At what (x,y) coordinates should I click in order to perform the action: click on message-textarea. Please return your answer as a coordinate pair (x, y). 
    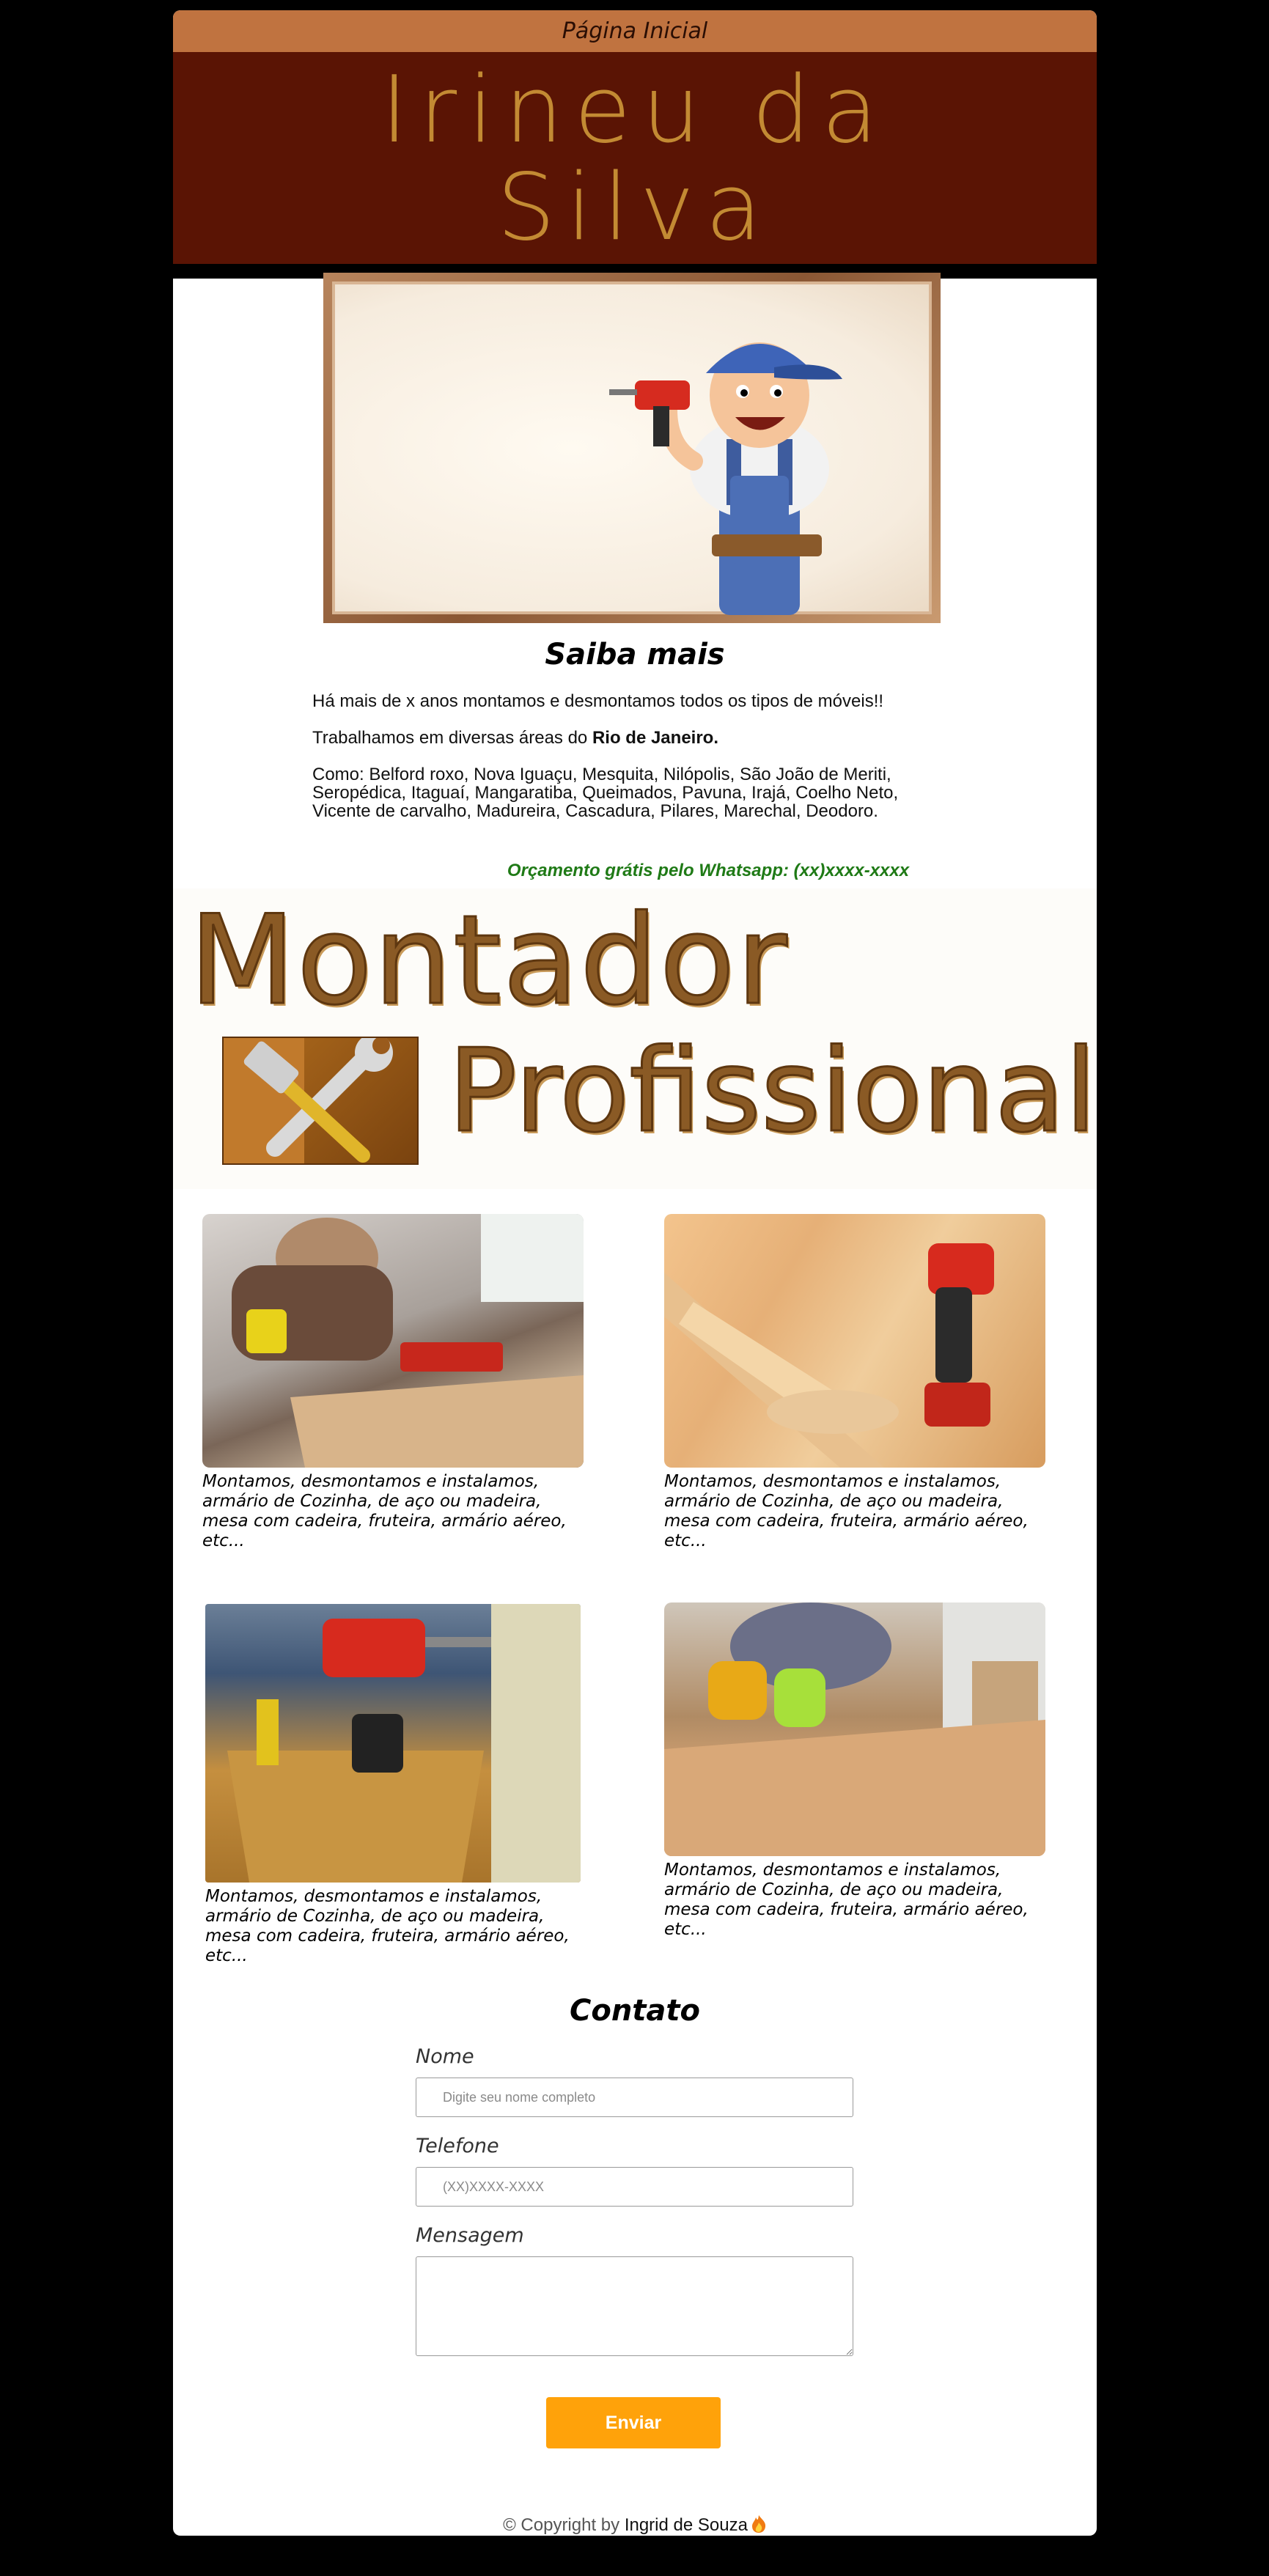
    Looking at the image, I should click on (634, 2306).